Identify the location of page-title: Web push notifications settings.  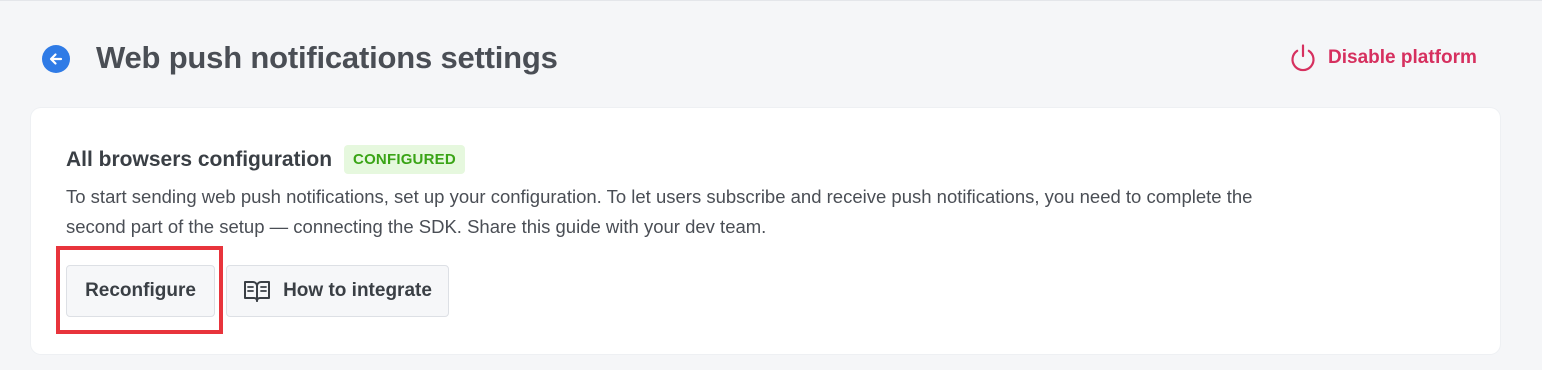
(327, 57).